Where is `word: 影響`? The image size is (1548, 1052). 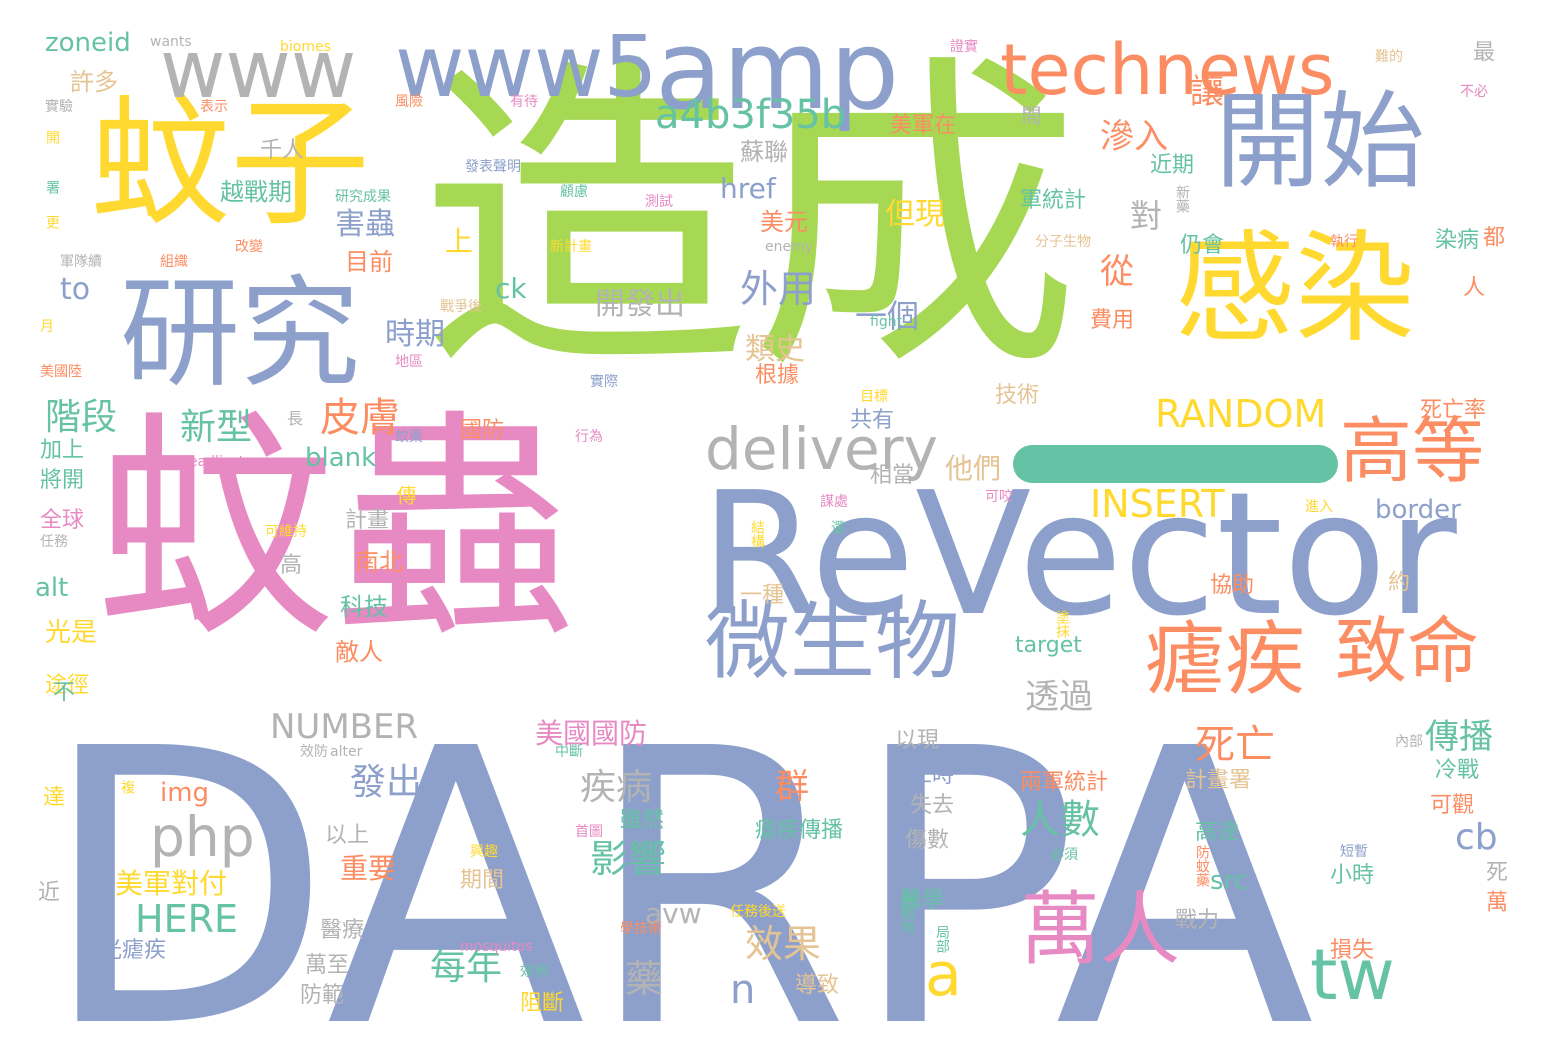
word: 影響 is located at coordinates (628, 859).